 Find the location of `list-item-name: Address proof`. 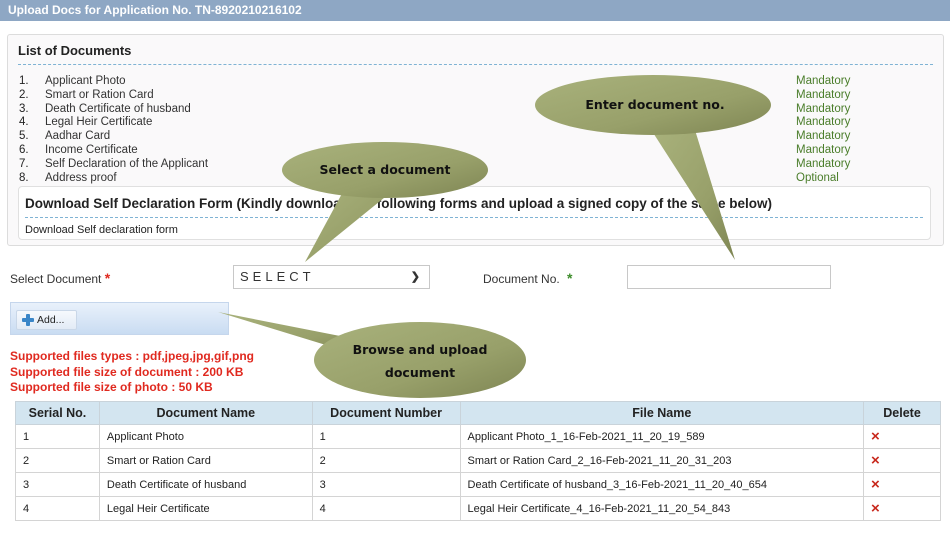

list-item-name: Address proof is located at coordinates (81, 177).